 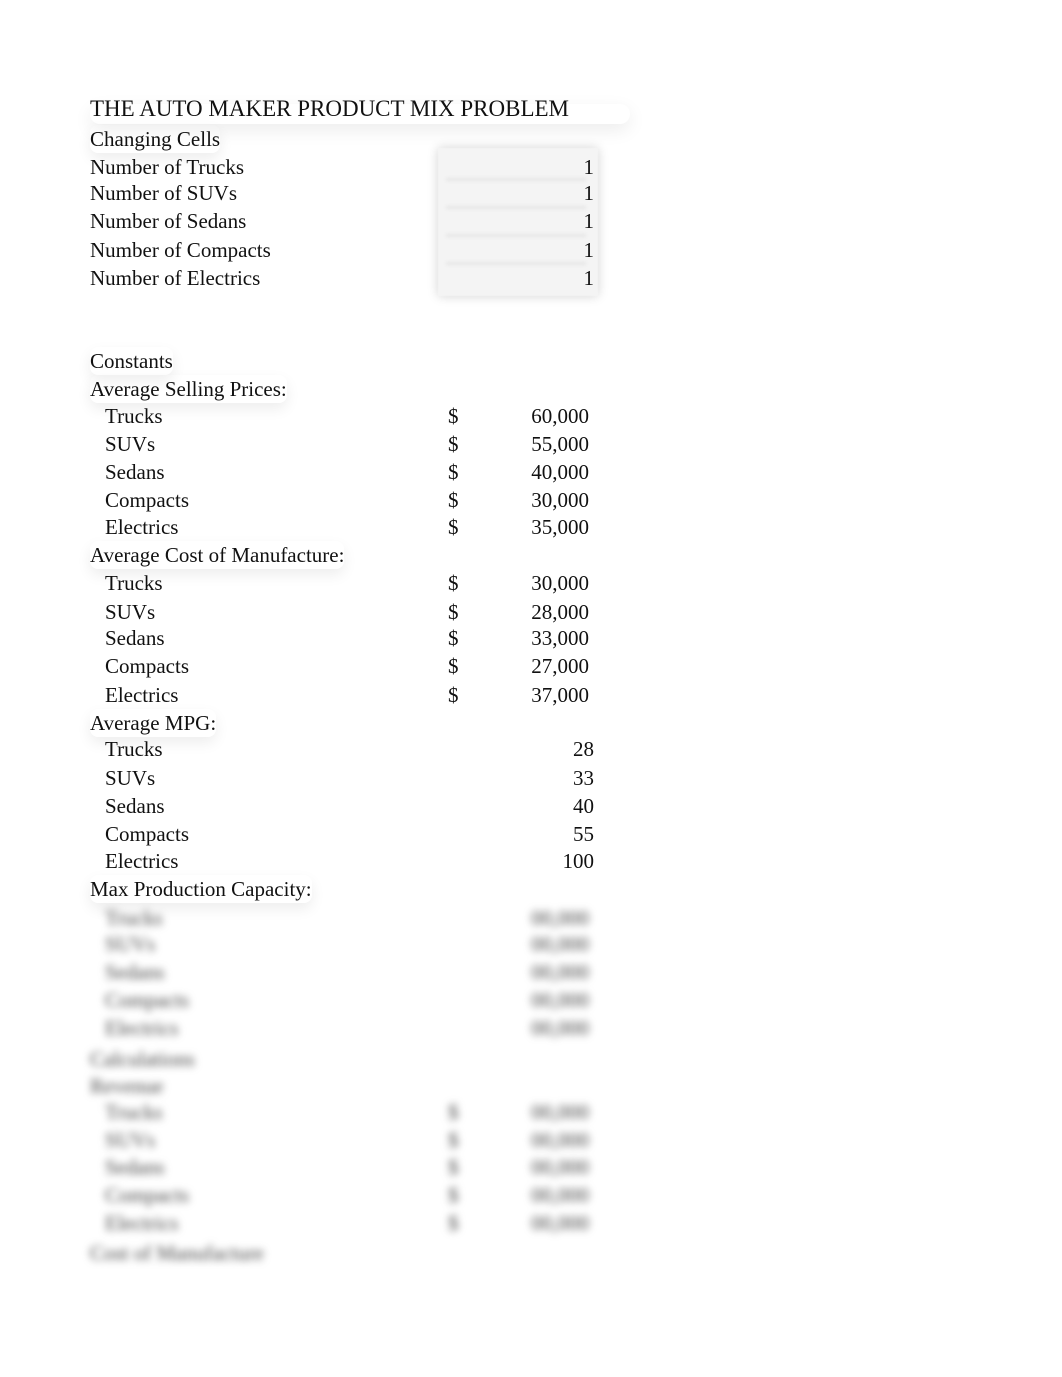 I want to click on page-title: THE AUTO MAKER PRODUCT MIX PROBLEM, so click(x=330, y=108).